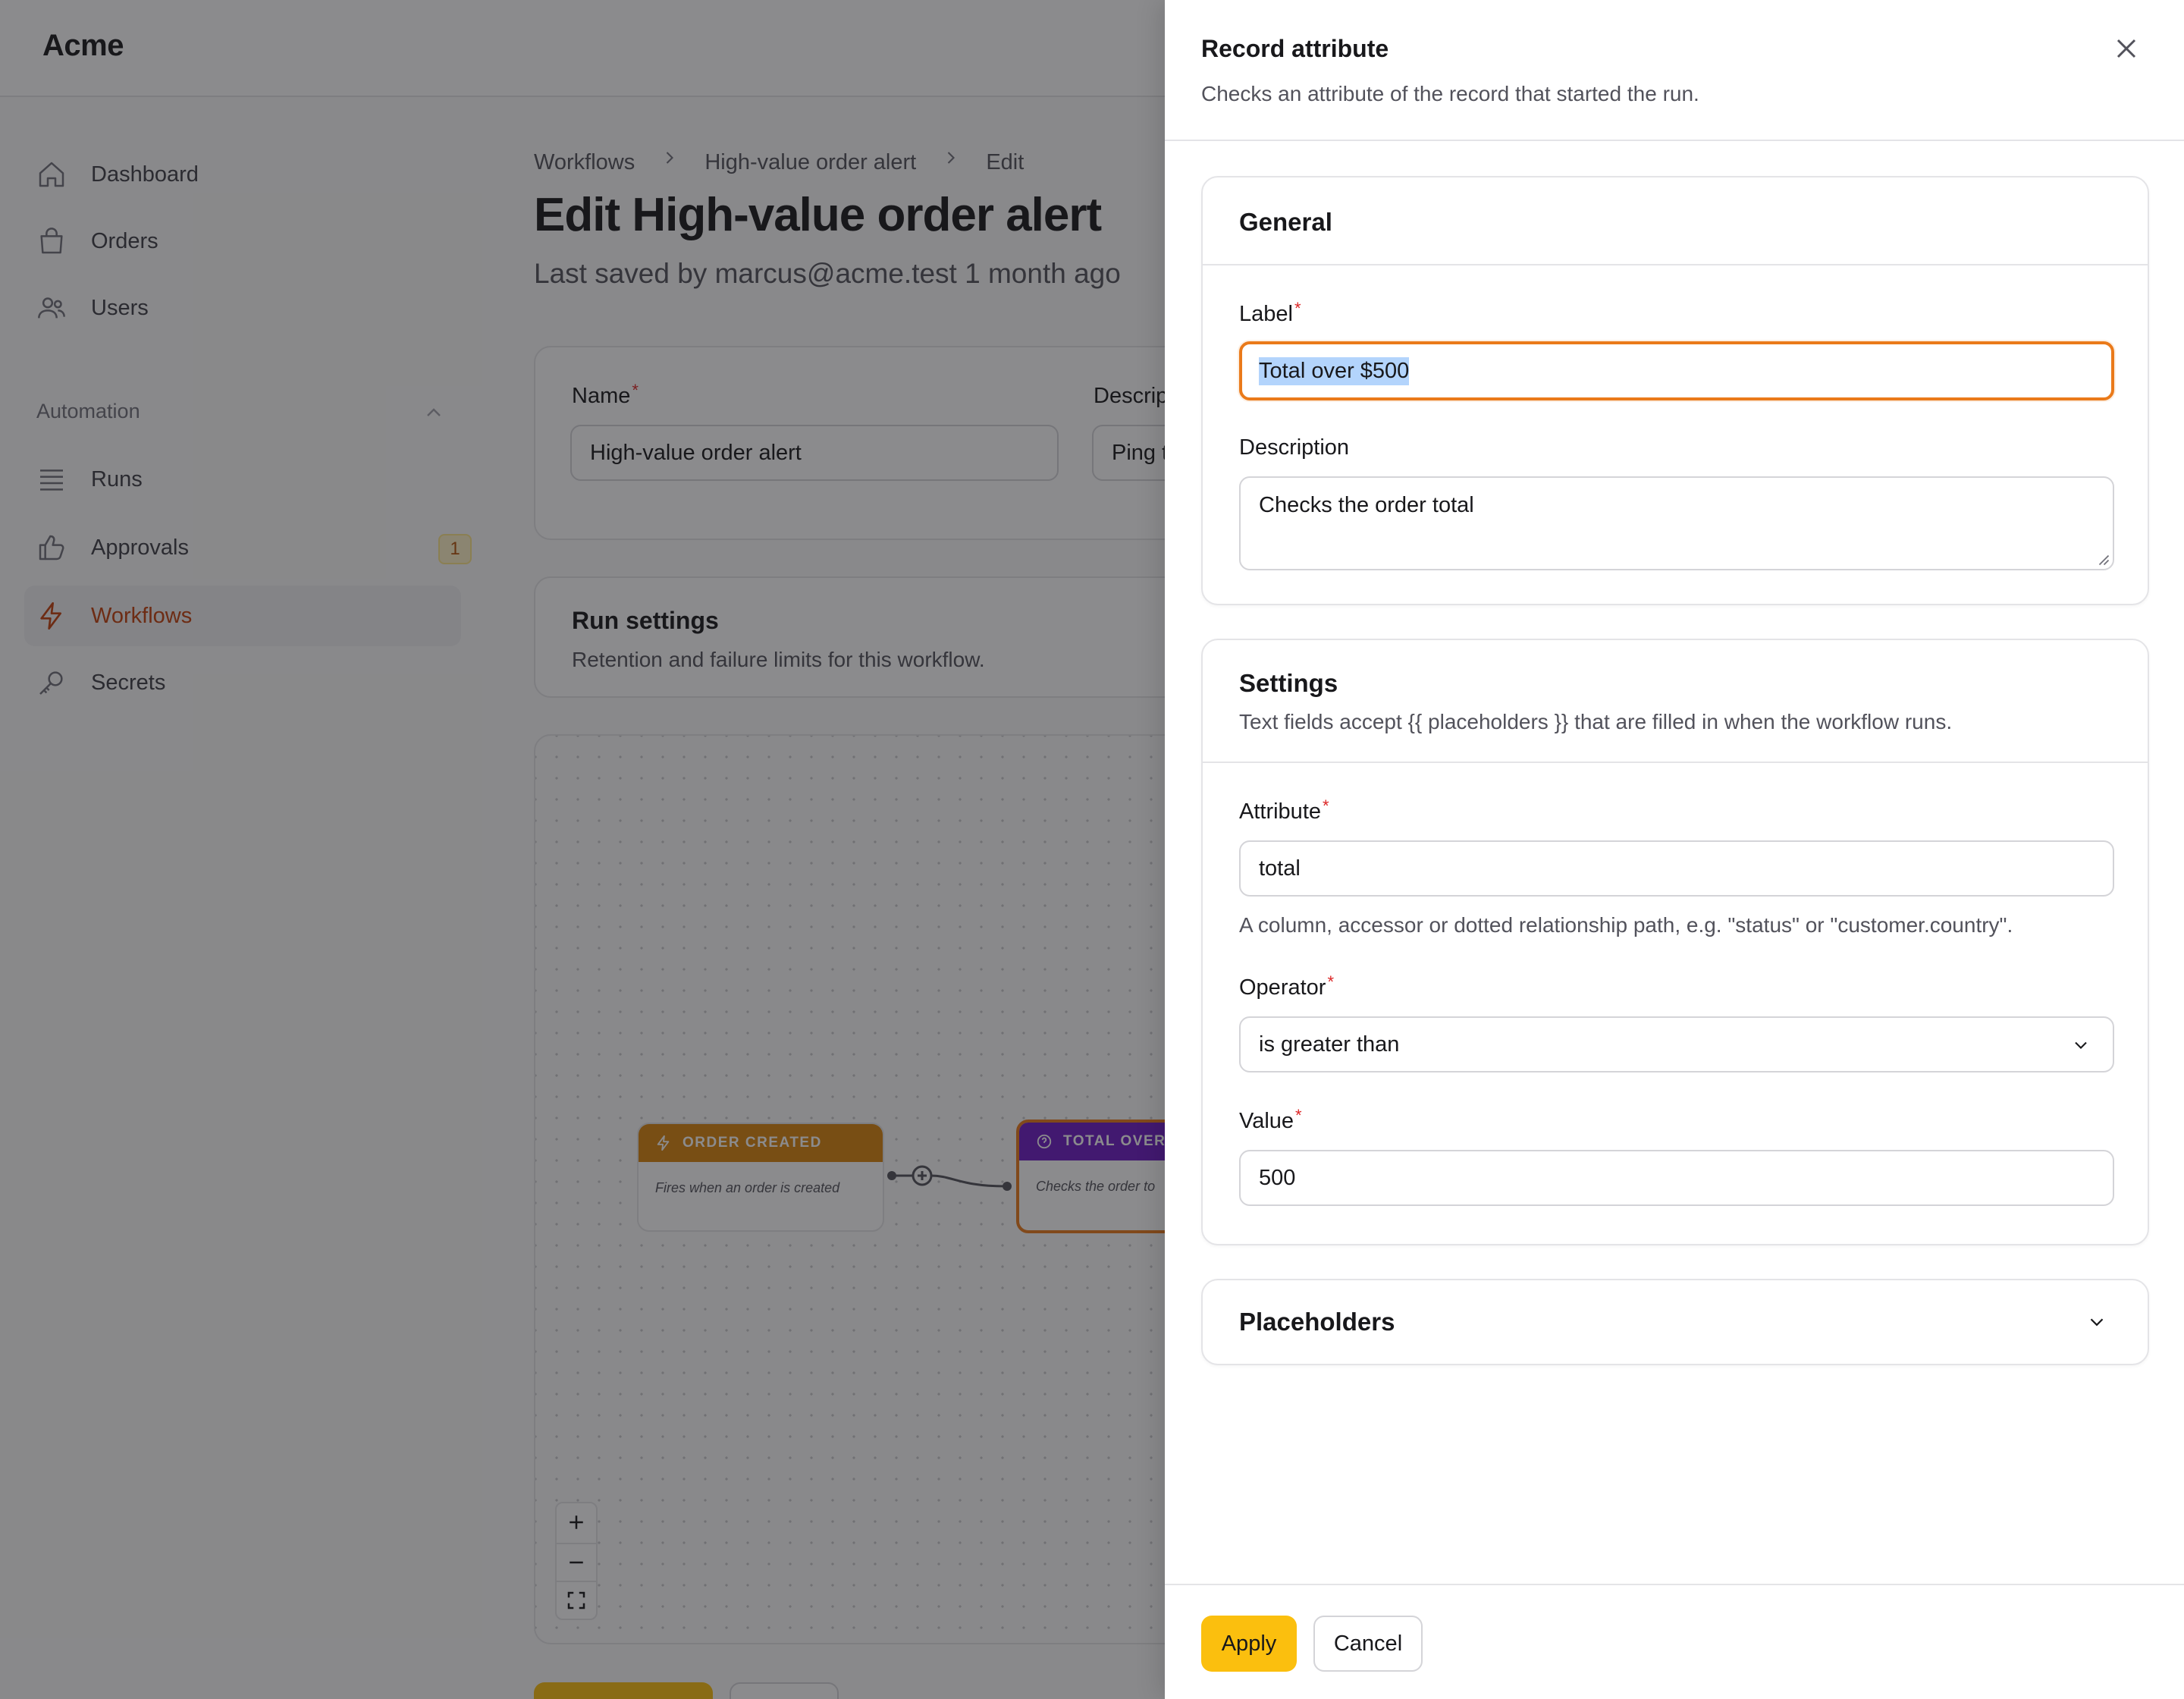 The width and height of the screenshot is (2184, 1699). I want to click on attribute-input: total, so click(1676, 868).